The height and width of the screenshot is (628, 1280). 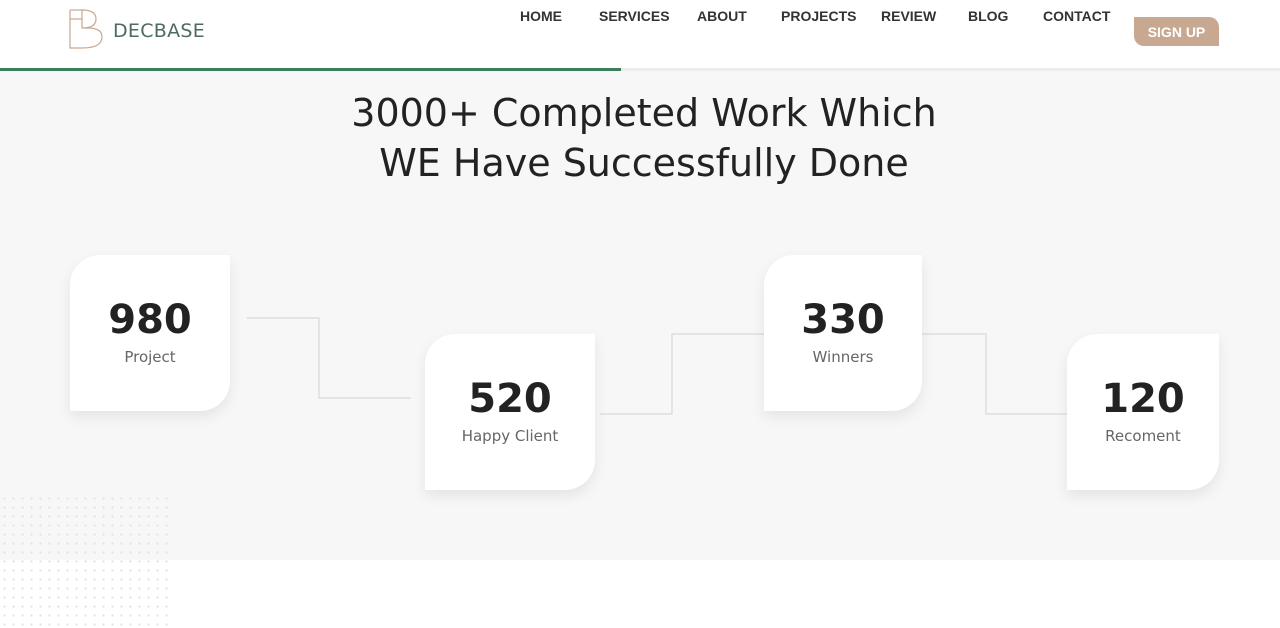 What do you see at coordinates (510, 399) in the screenshot?
I see `stat-value: 520` at bounding box center [510, 399].